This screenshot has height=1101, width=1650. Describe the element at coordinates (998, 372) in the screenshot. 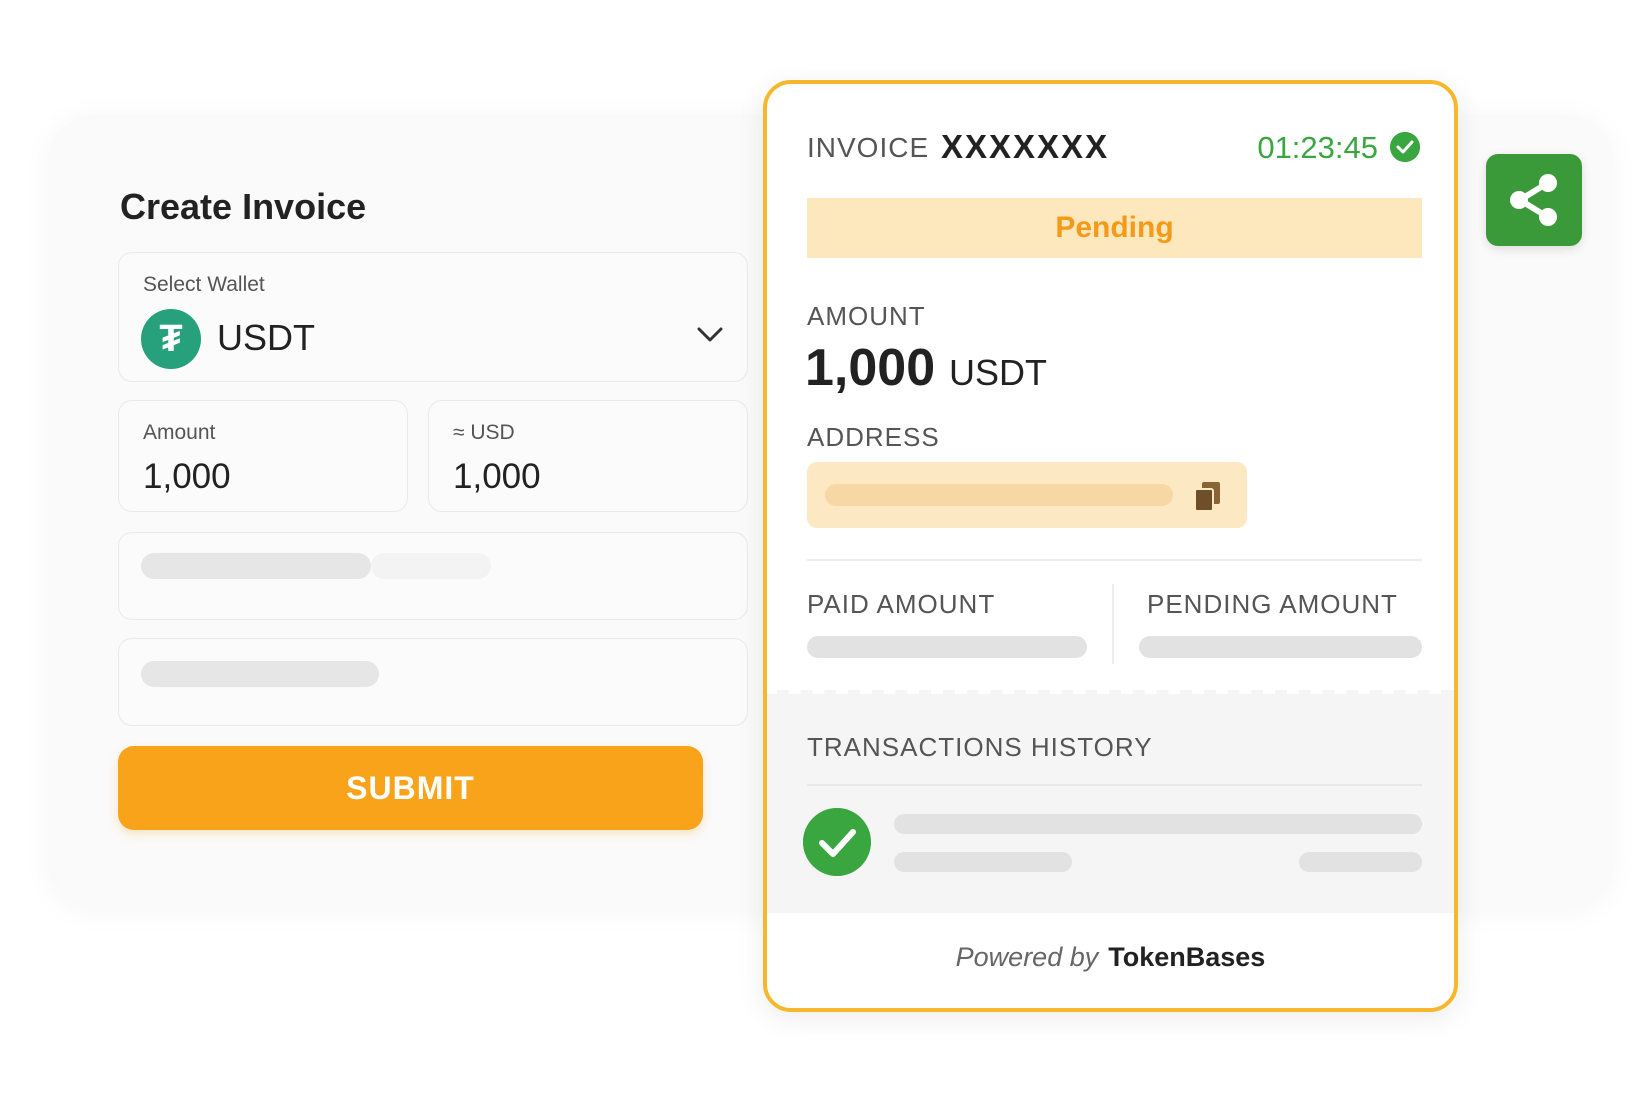

I see `invoice-amount-currency: USDT` at that location.